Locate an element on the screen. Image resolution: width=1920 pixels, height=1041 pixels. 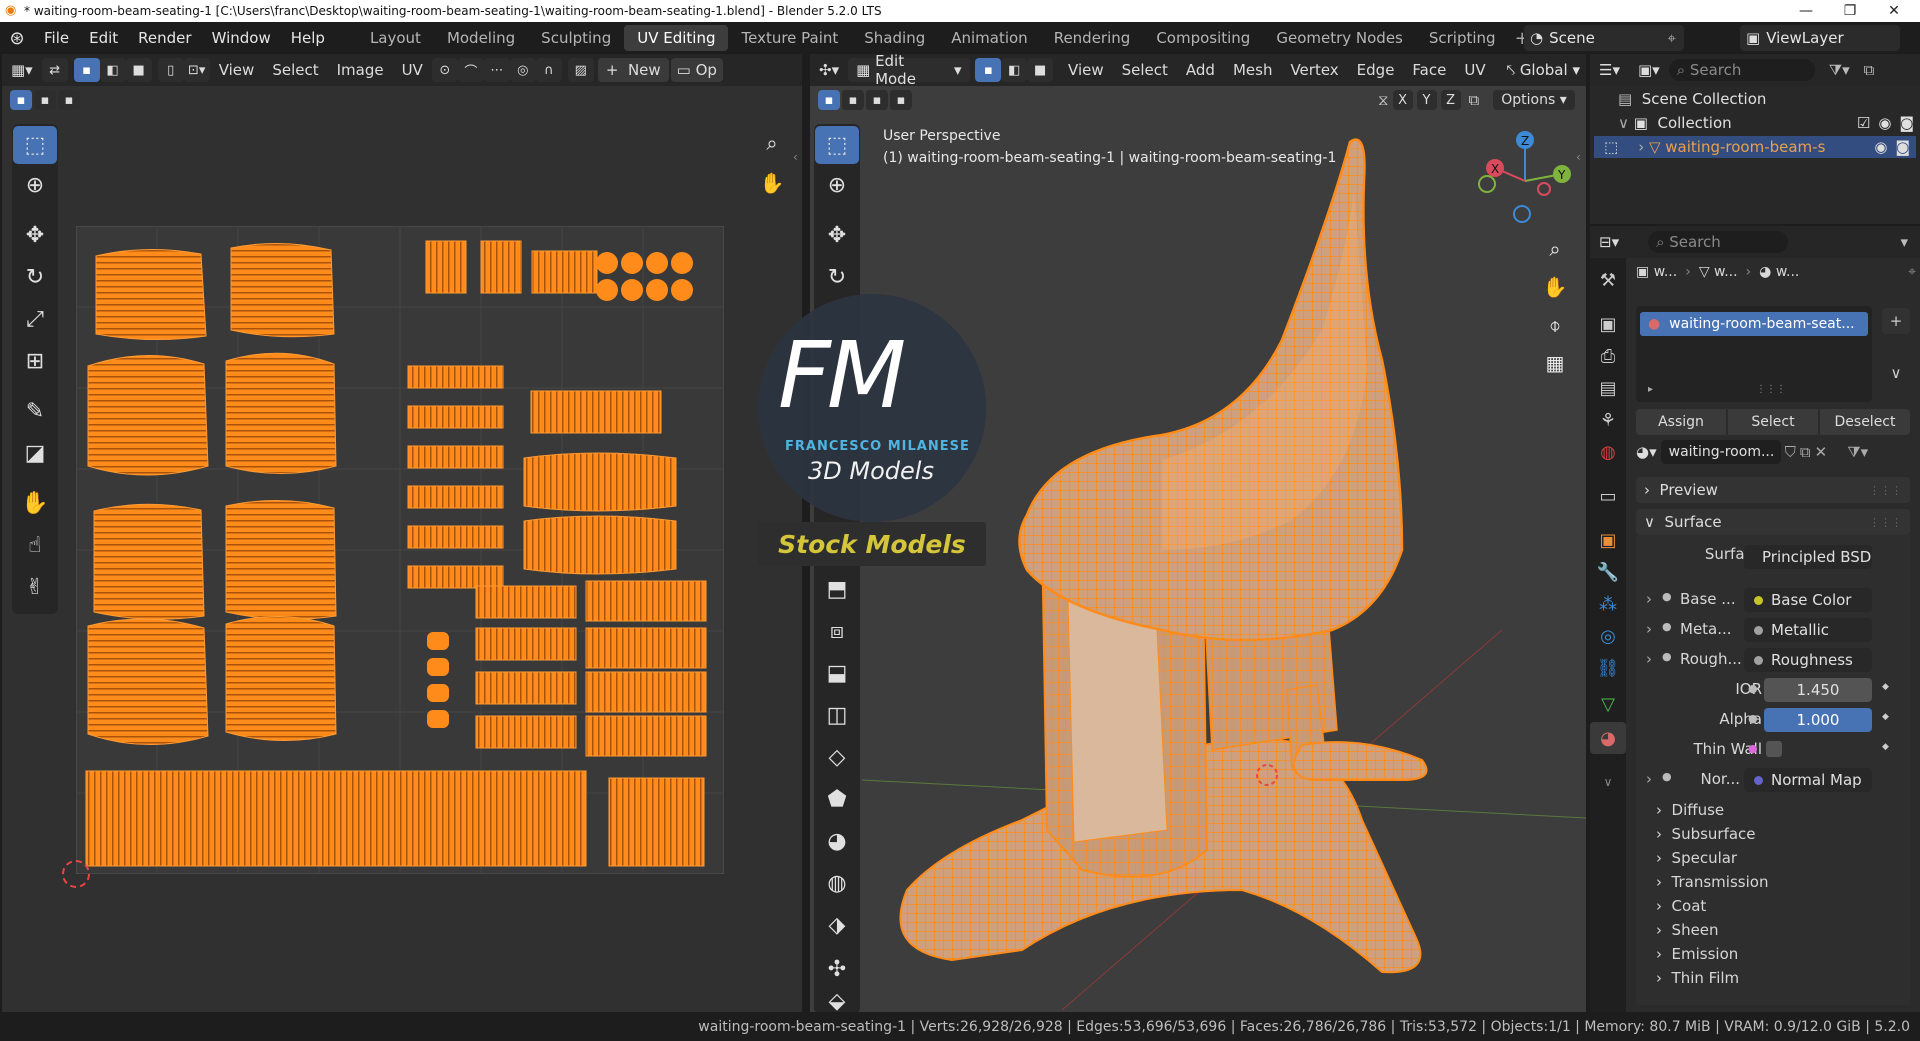
mode-subtract-icon: ▪ is located at coordinates (69, 100).